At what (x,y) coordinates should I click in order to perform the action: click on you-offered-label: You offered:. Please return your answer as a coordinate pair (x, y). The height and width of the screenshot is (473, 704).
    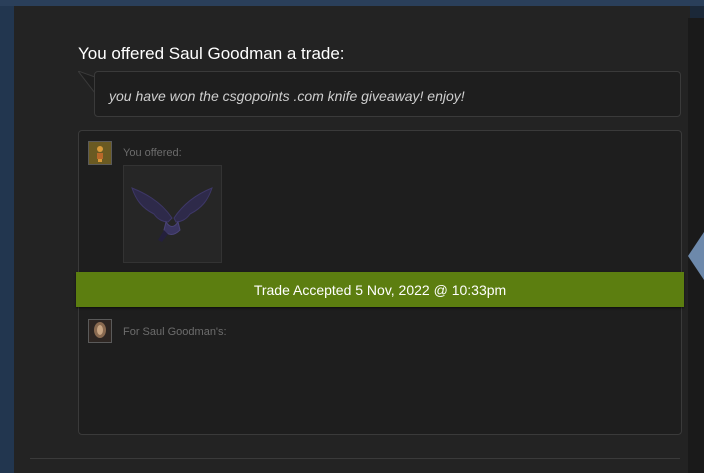
    Looking at the image, I should click on (152, 153).